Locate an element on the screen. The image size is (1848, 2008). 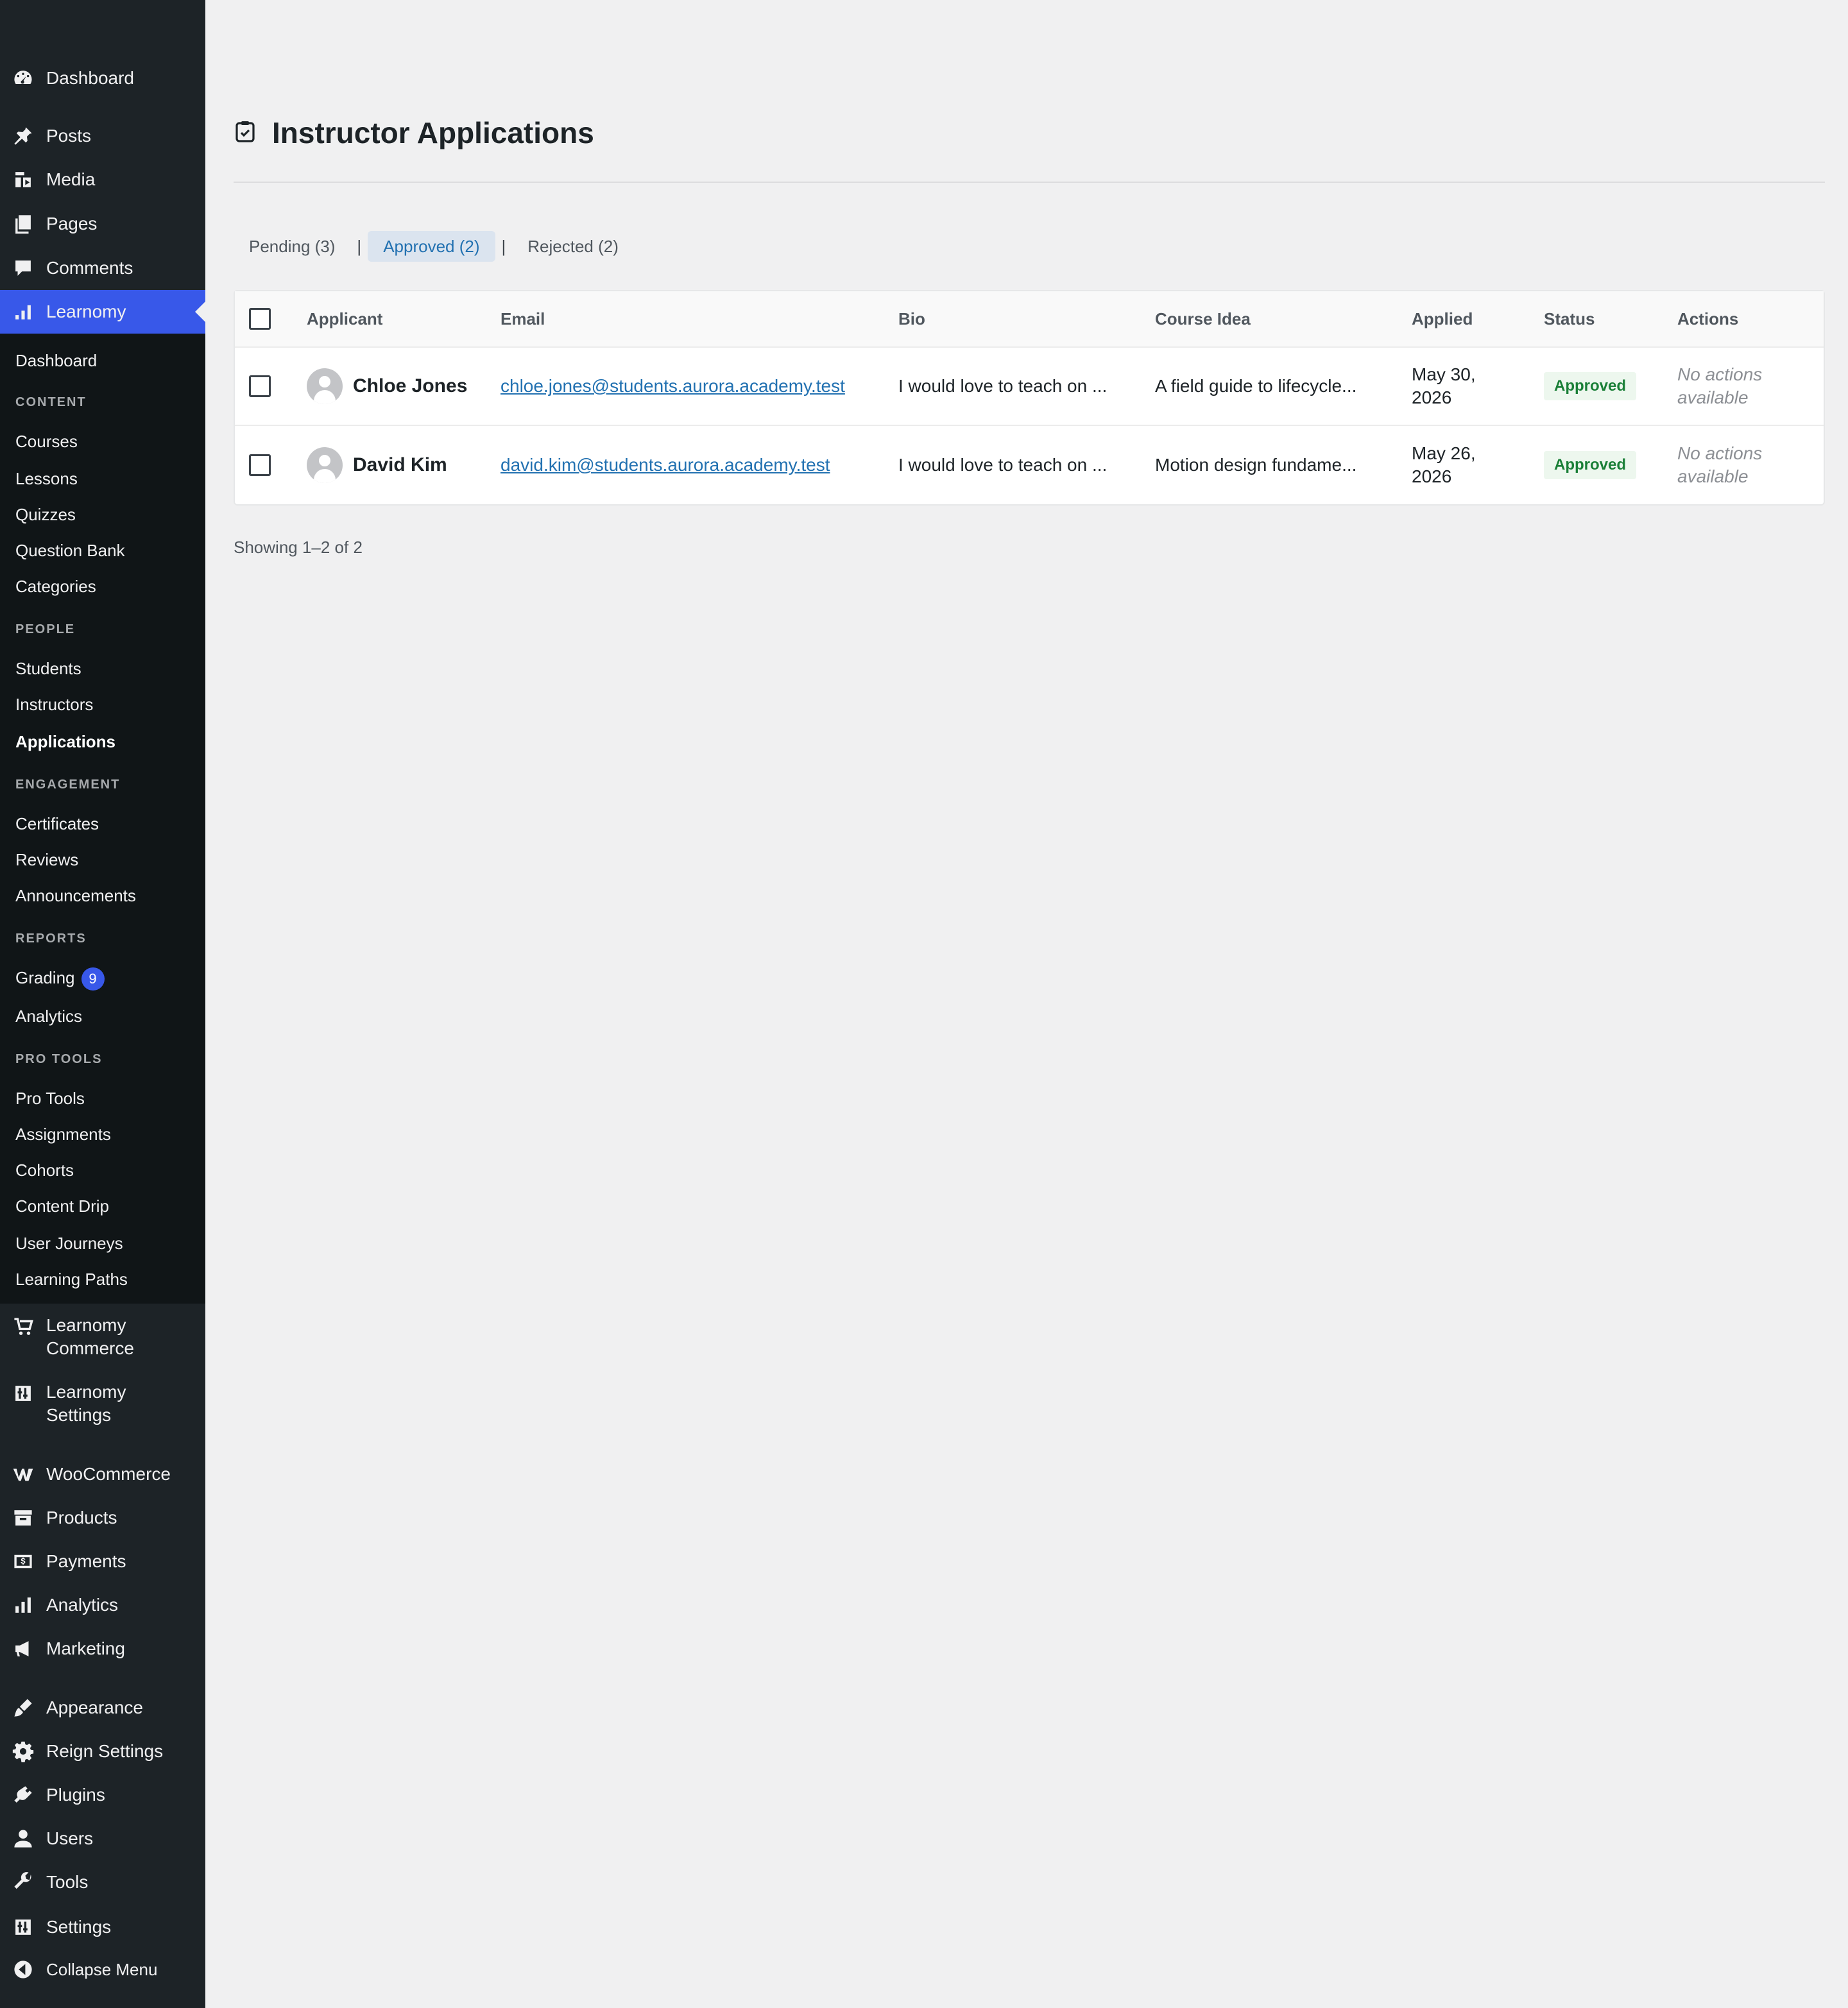
menu-comments: Comments is located at coordinates (103, 268).